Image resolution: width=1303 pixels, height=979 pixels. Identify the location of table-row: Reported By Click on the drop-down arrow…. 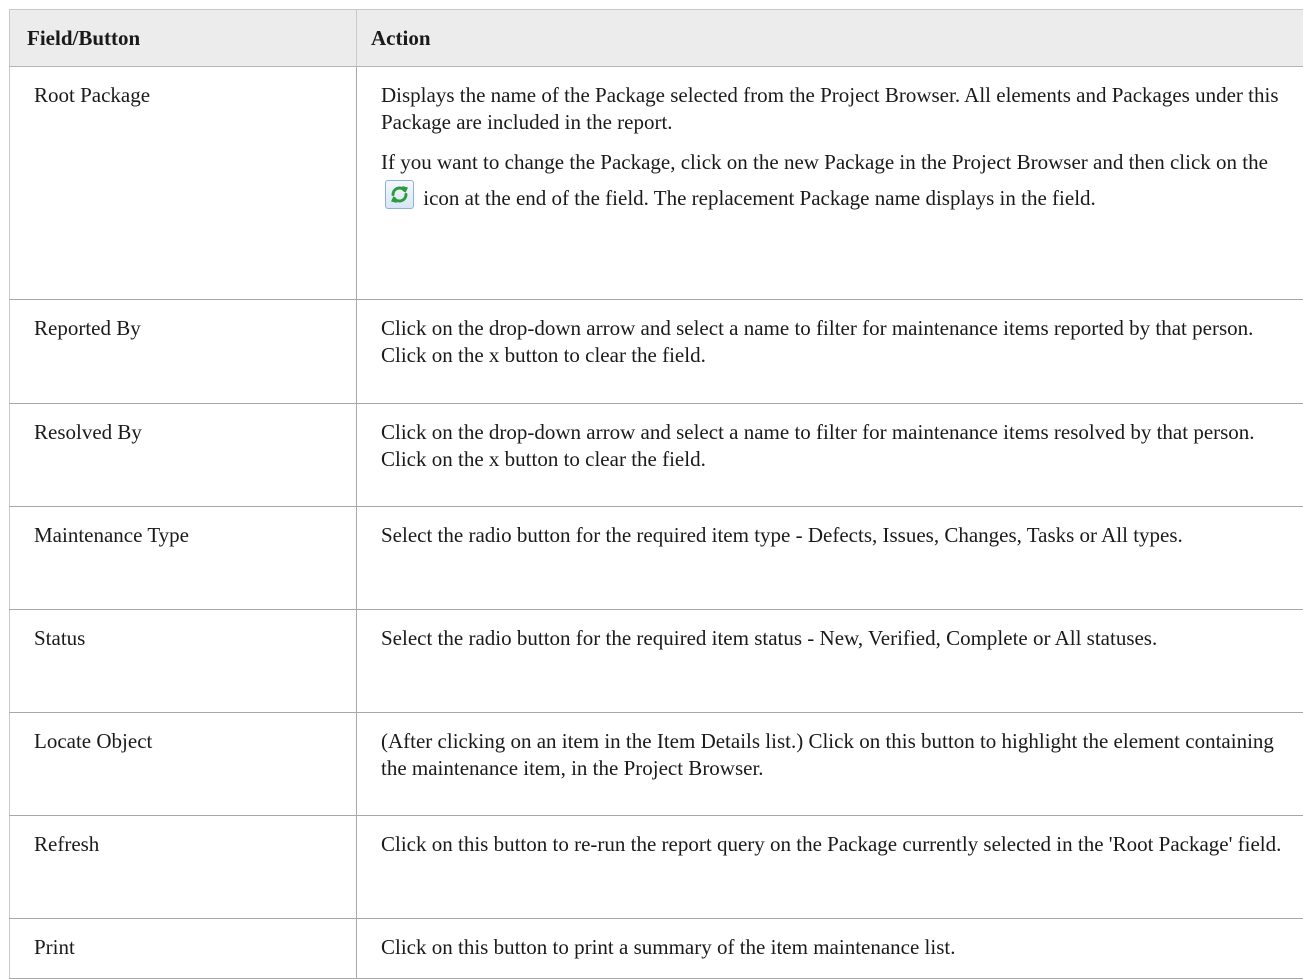
(656, 352).